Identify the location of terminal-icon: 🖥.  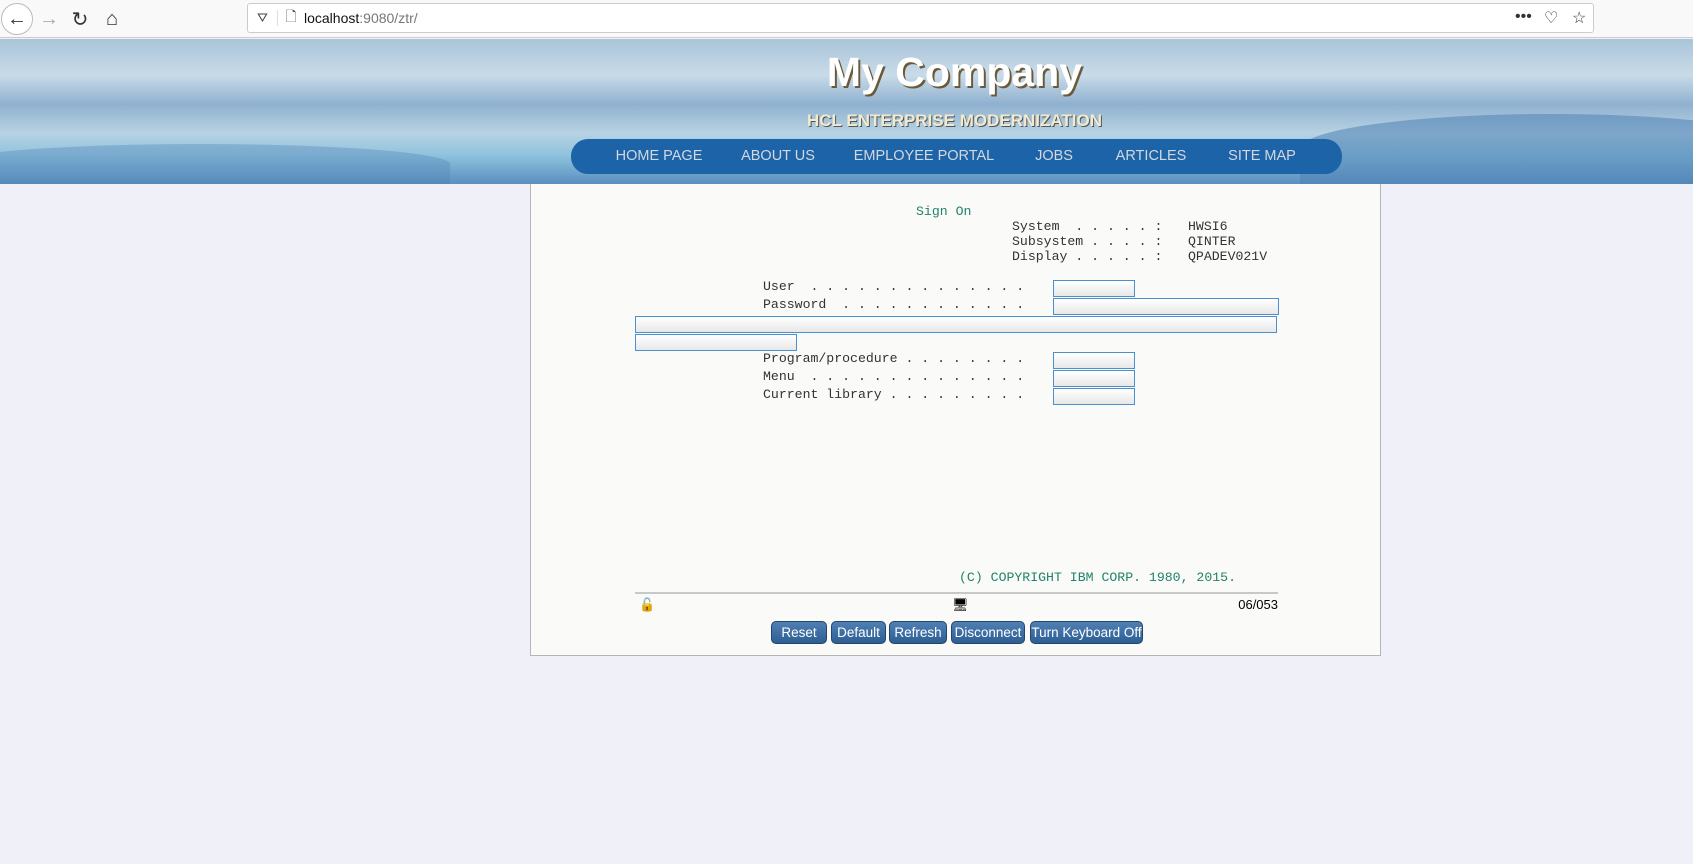
(960, 604).